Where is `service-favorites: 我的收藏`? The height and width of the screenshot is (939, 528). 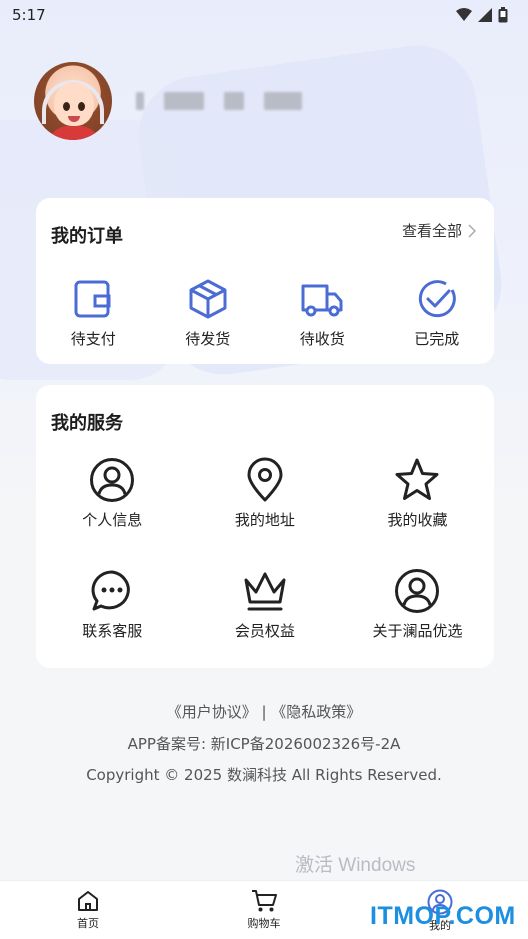
service-favorites: 我的收藏 is located at coordinates (417, 493).